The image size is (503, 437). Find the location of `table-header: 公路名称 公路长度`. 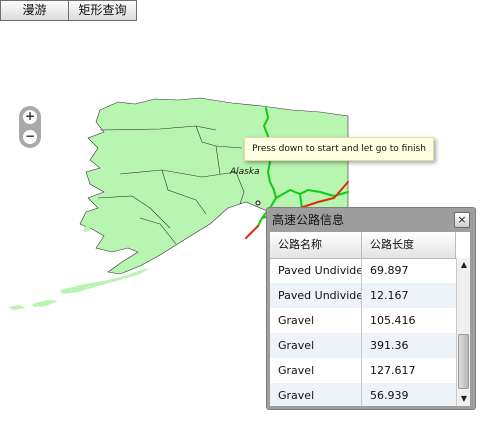

table-header: 公路名称 公路长度 is located at coordinates (363, 245).